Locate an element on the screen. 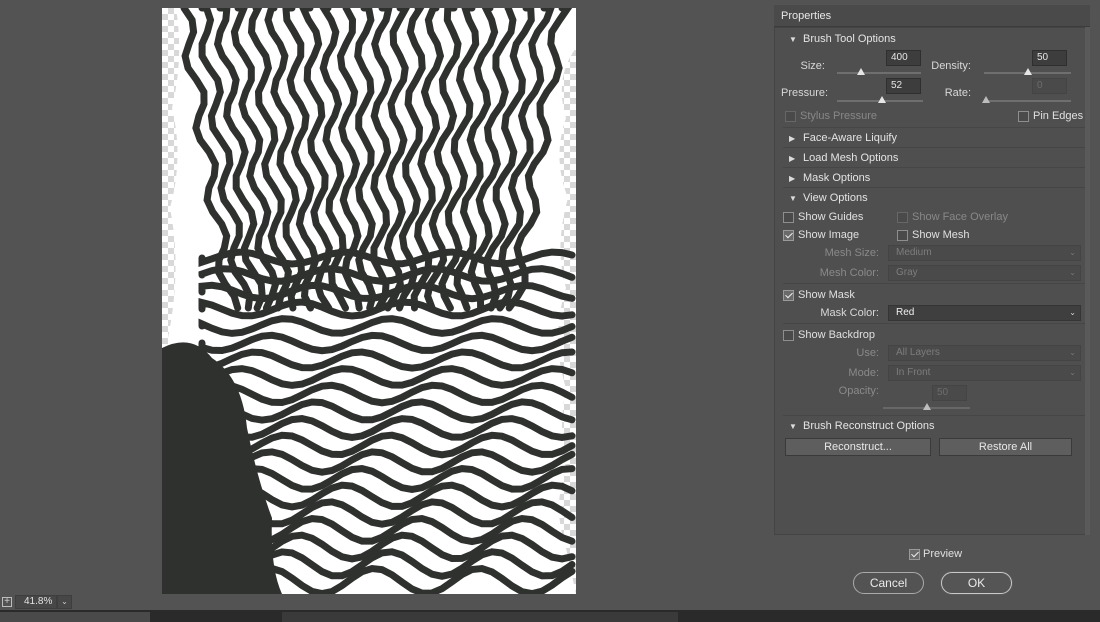  use-select: All Layers ⌄ is located at coordinates (984, 353).